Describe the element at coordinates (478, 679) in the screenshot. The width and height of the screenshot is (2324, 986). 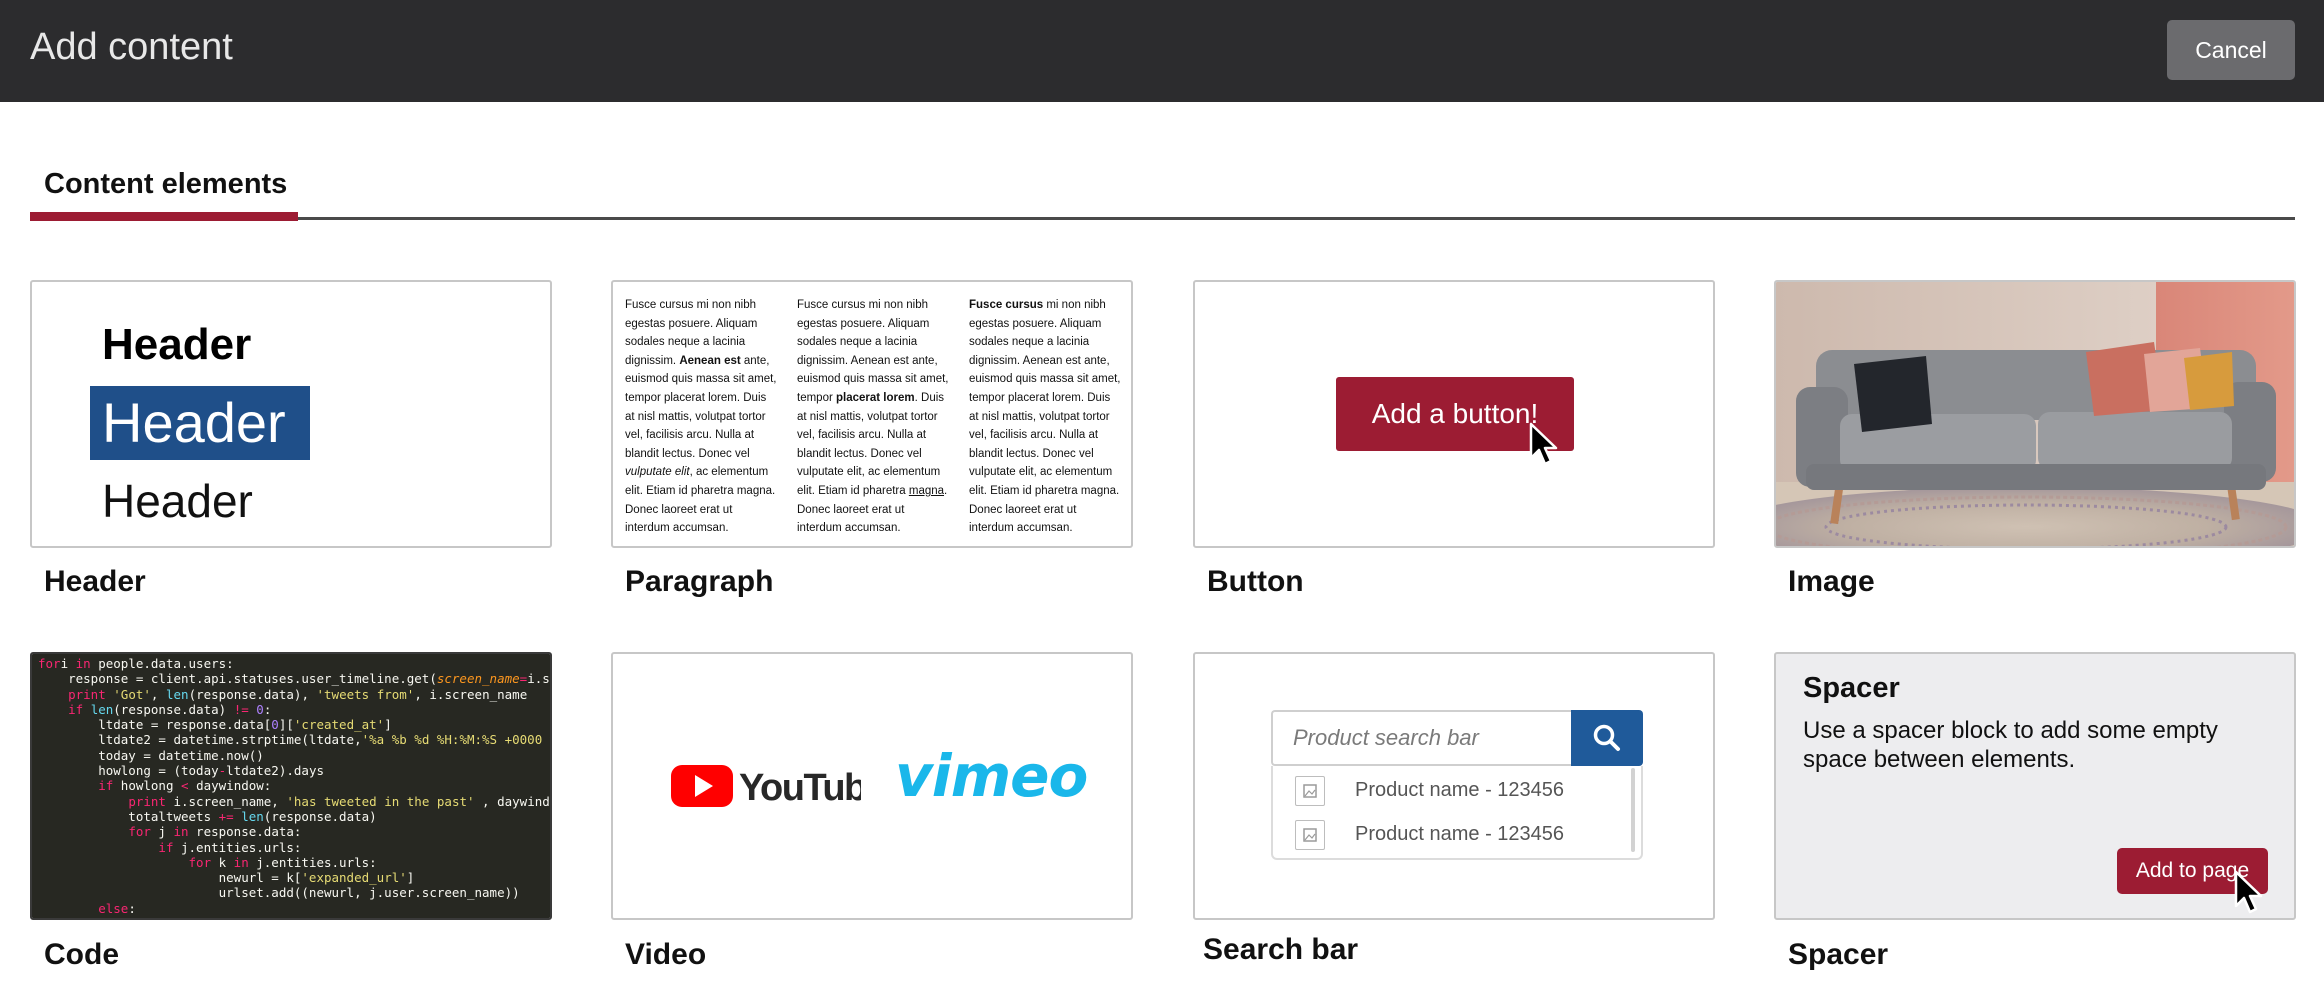
I see `code-token: screen_name` at that location.